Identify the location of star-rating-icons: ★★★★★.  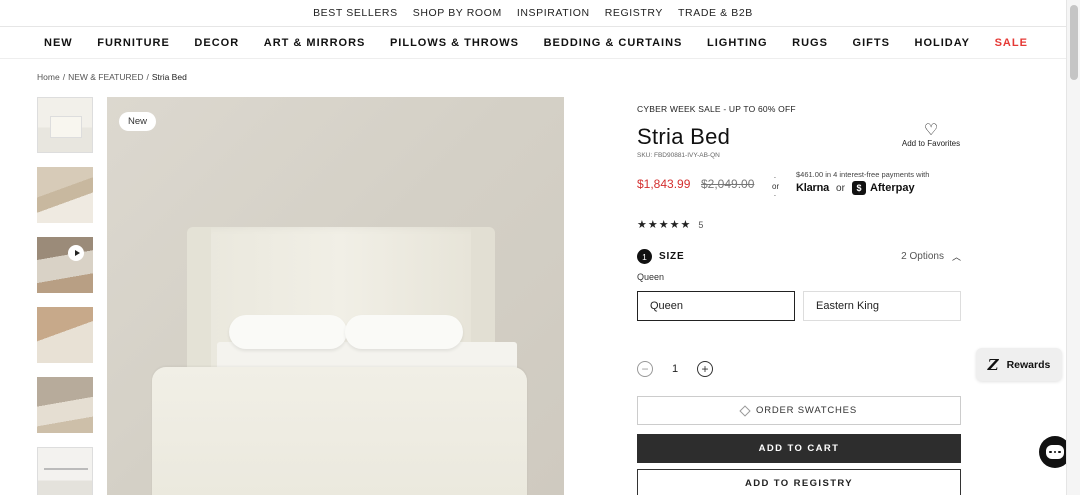
(664, 225).